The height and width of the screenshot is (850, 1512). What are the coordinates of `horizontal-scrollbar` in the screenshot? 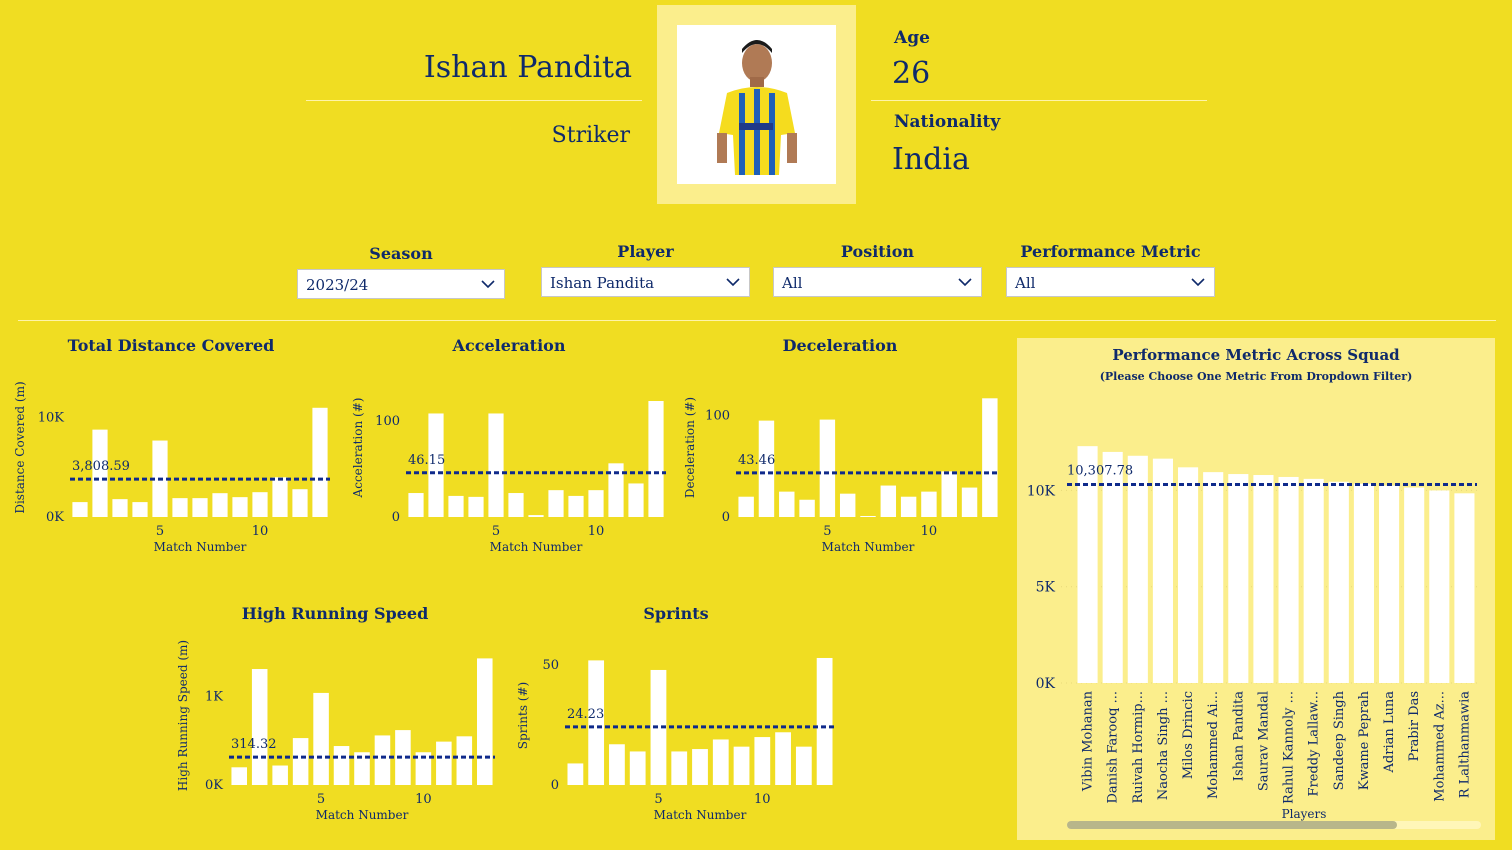 It's located at (1274, 825).